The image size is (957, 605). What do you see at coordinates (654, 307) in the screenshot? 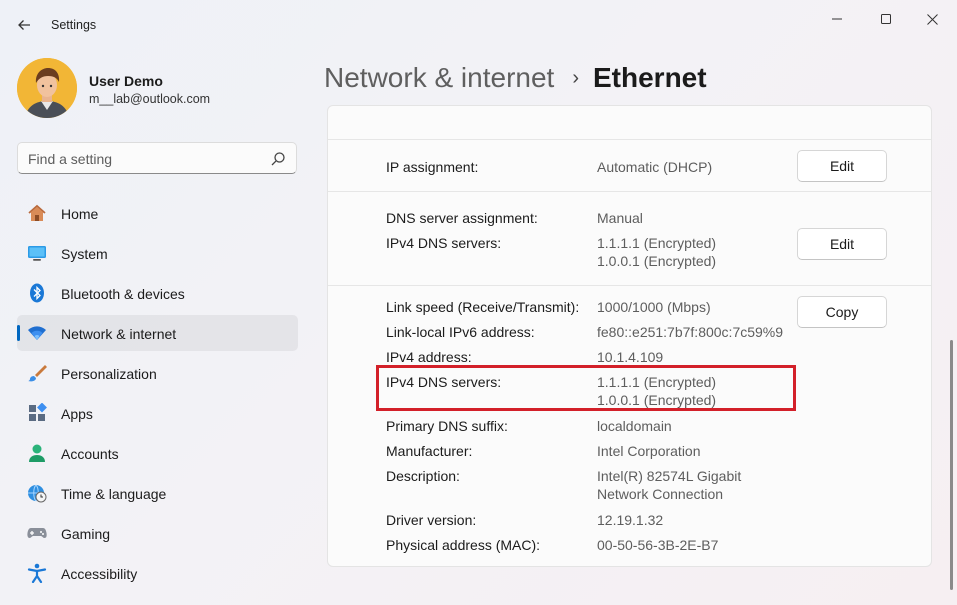
I see `link-speed-value: 1000/1000 (Mbps)` at bounding box center [654, 307].